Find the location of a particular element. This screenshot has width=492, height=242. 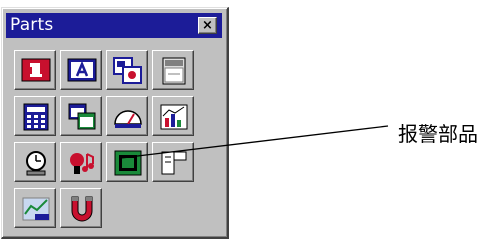

callout-label: 报警部品 is located at coordinates (438, 134).